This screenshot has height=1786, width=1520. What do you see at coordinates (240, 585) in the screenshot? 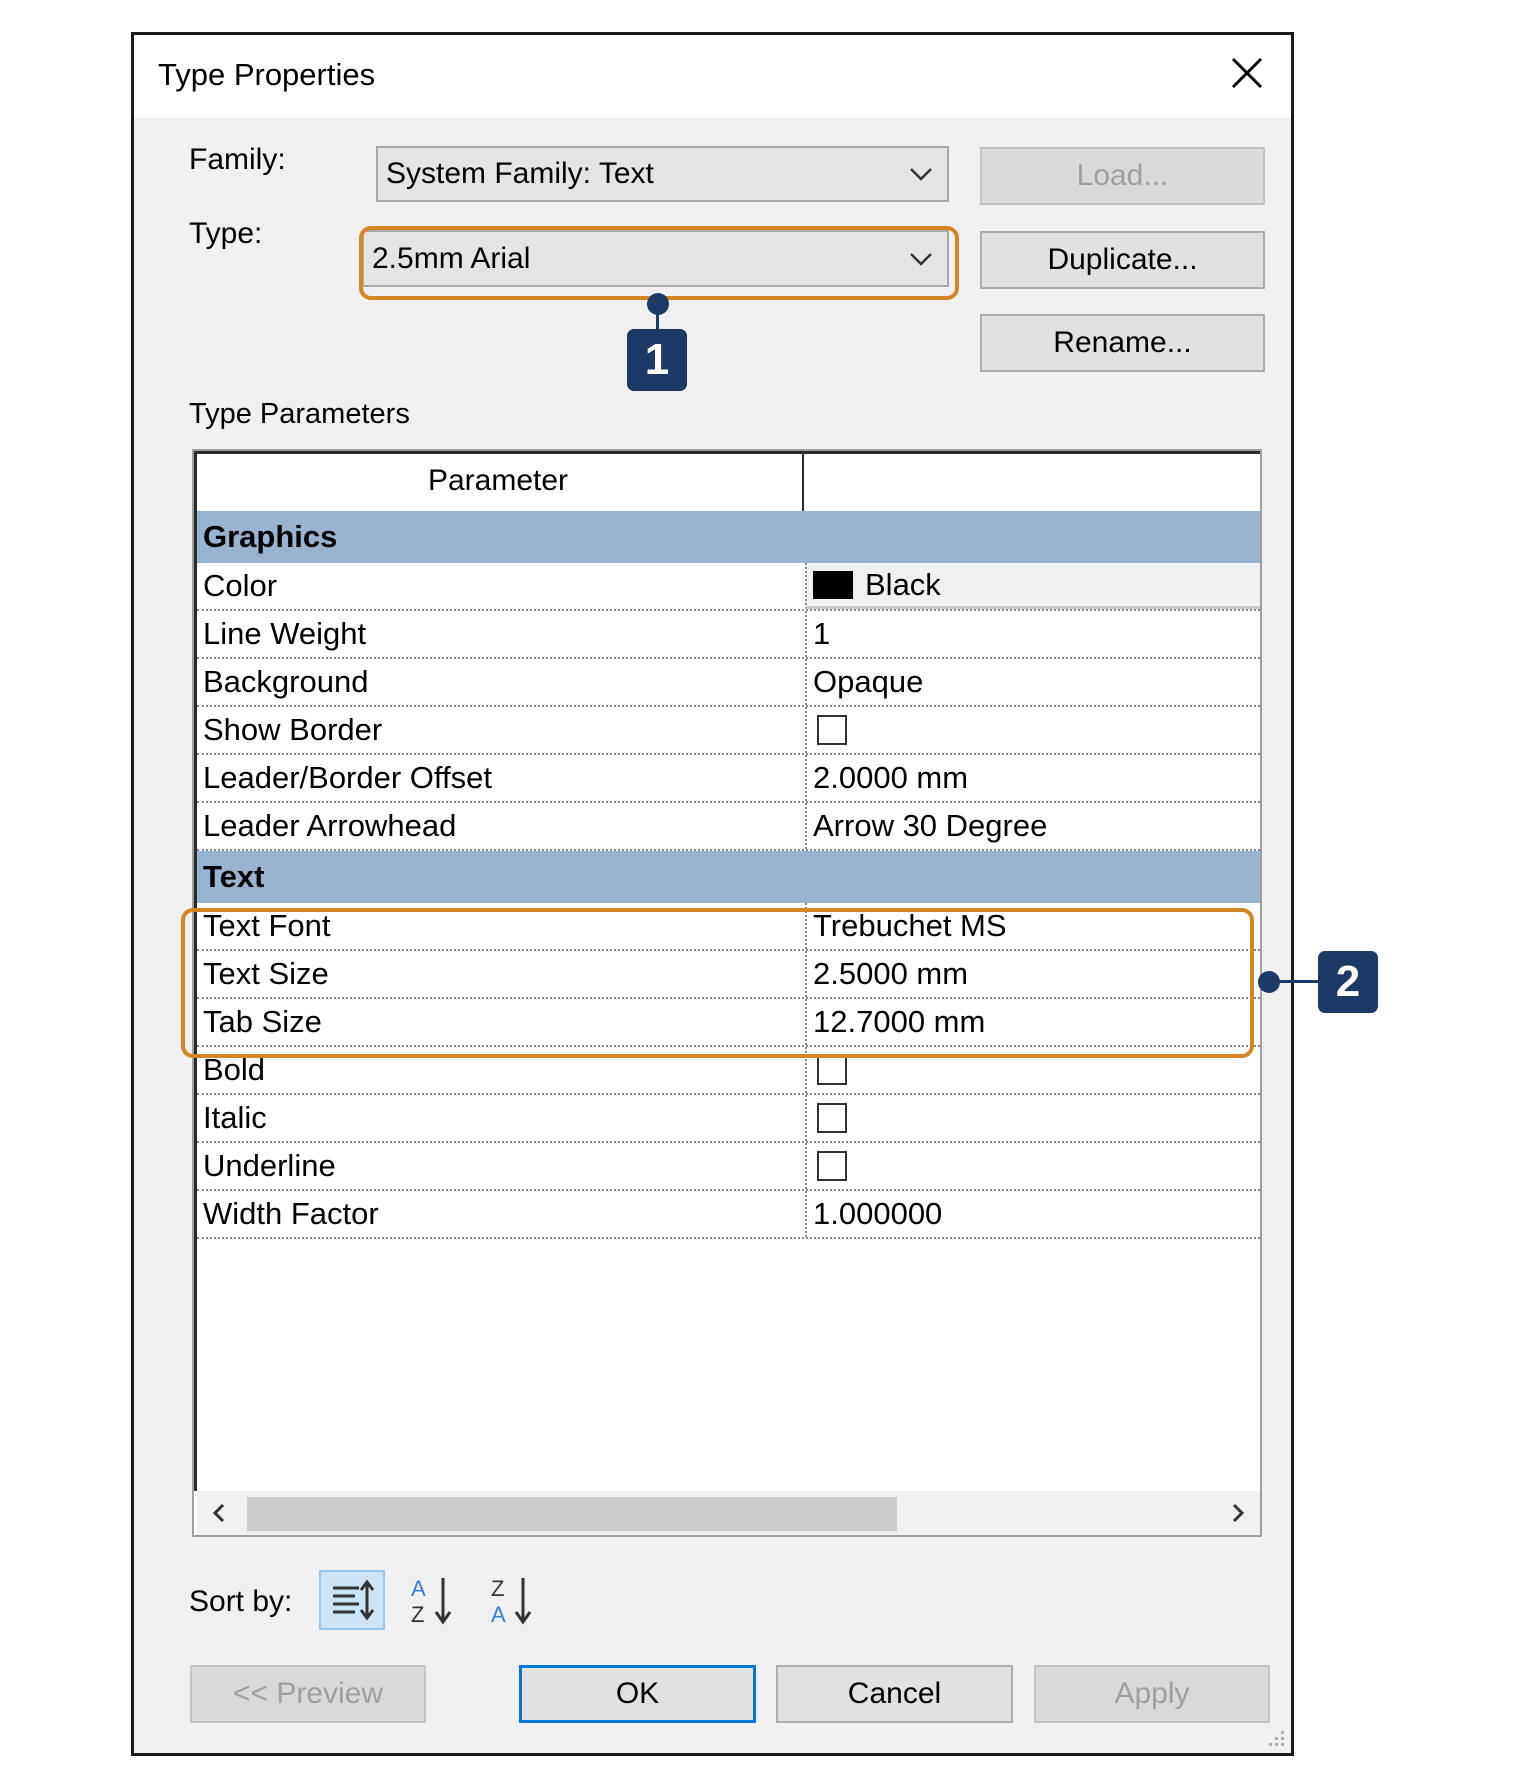
I see `parameter-name: Color` at bounding box center [240, 585].